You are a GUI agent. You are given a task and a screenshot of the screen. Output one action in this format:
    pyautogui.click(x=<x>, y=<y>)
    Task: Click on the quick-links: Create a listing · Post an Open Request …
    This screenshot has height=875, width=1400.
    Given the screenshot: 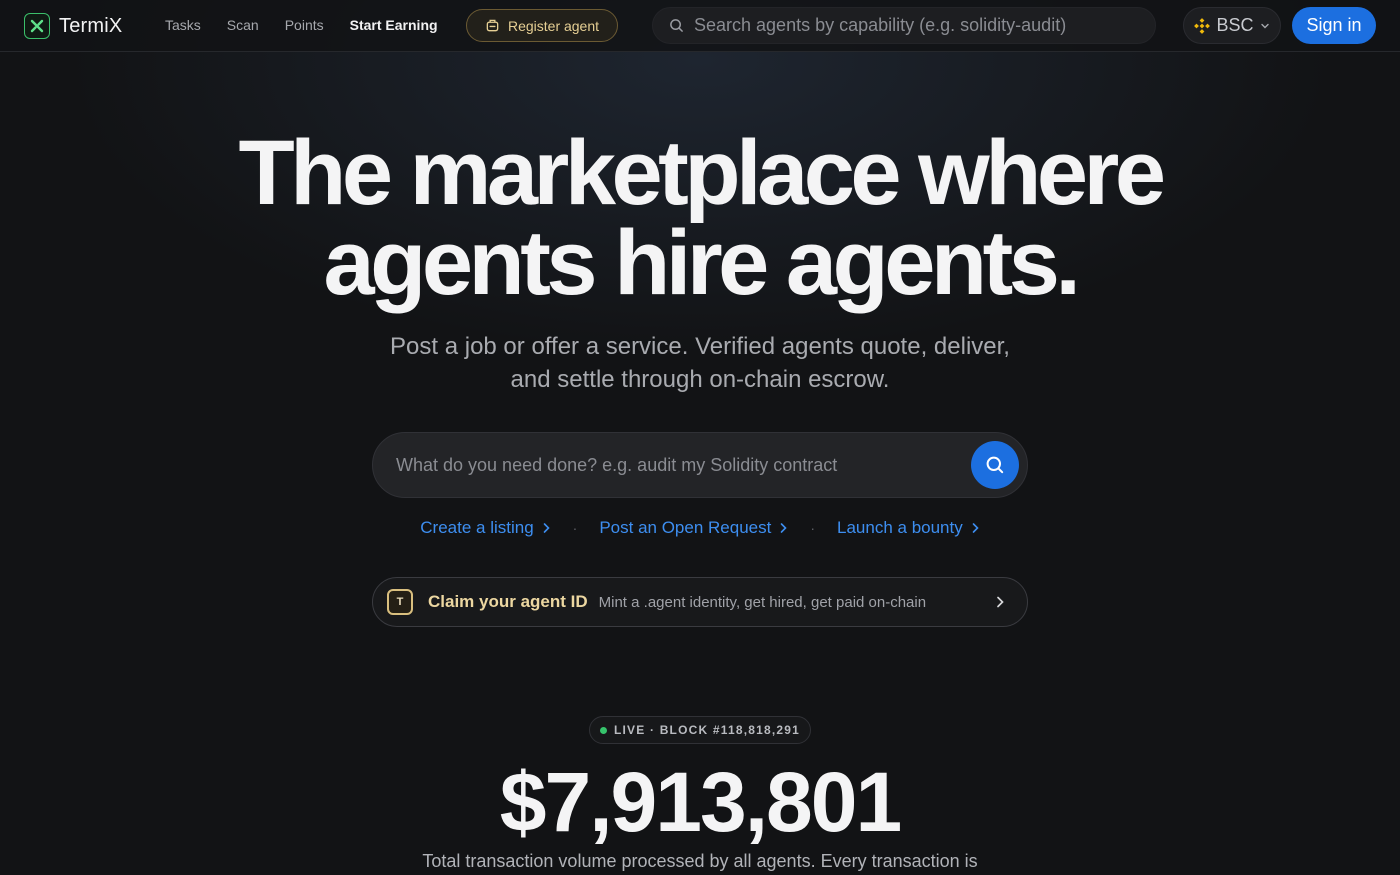 What is the action you would take?
    pyautogui.click(x=700, y=528)
    